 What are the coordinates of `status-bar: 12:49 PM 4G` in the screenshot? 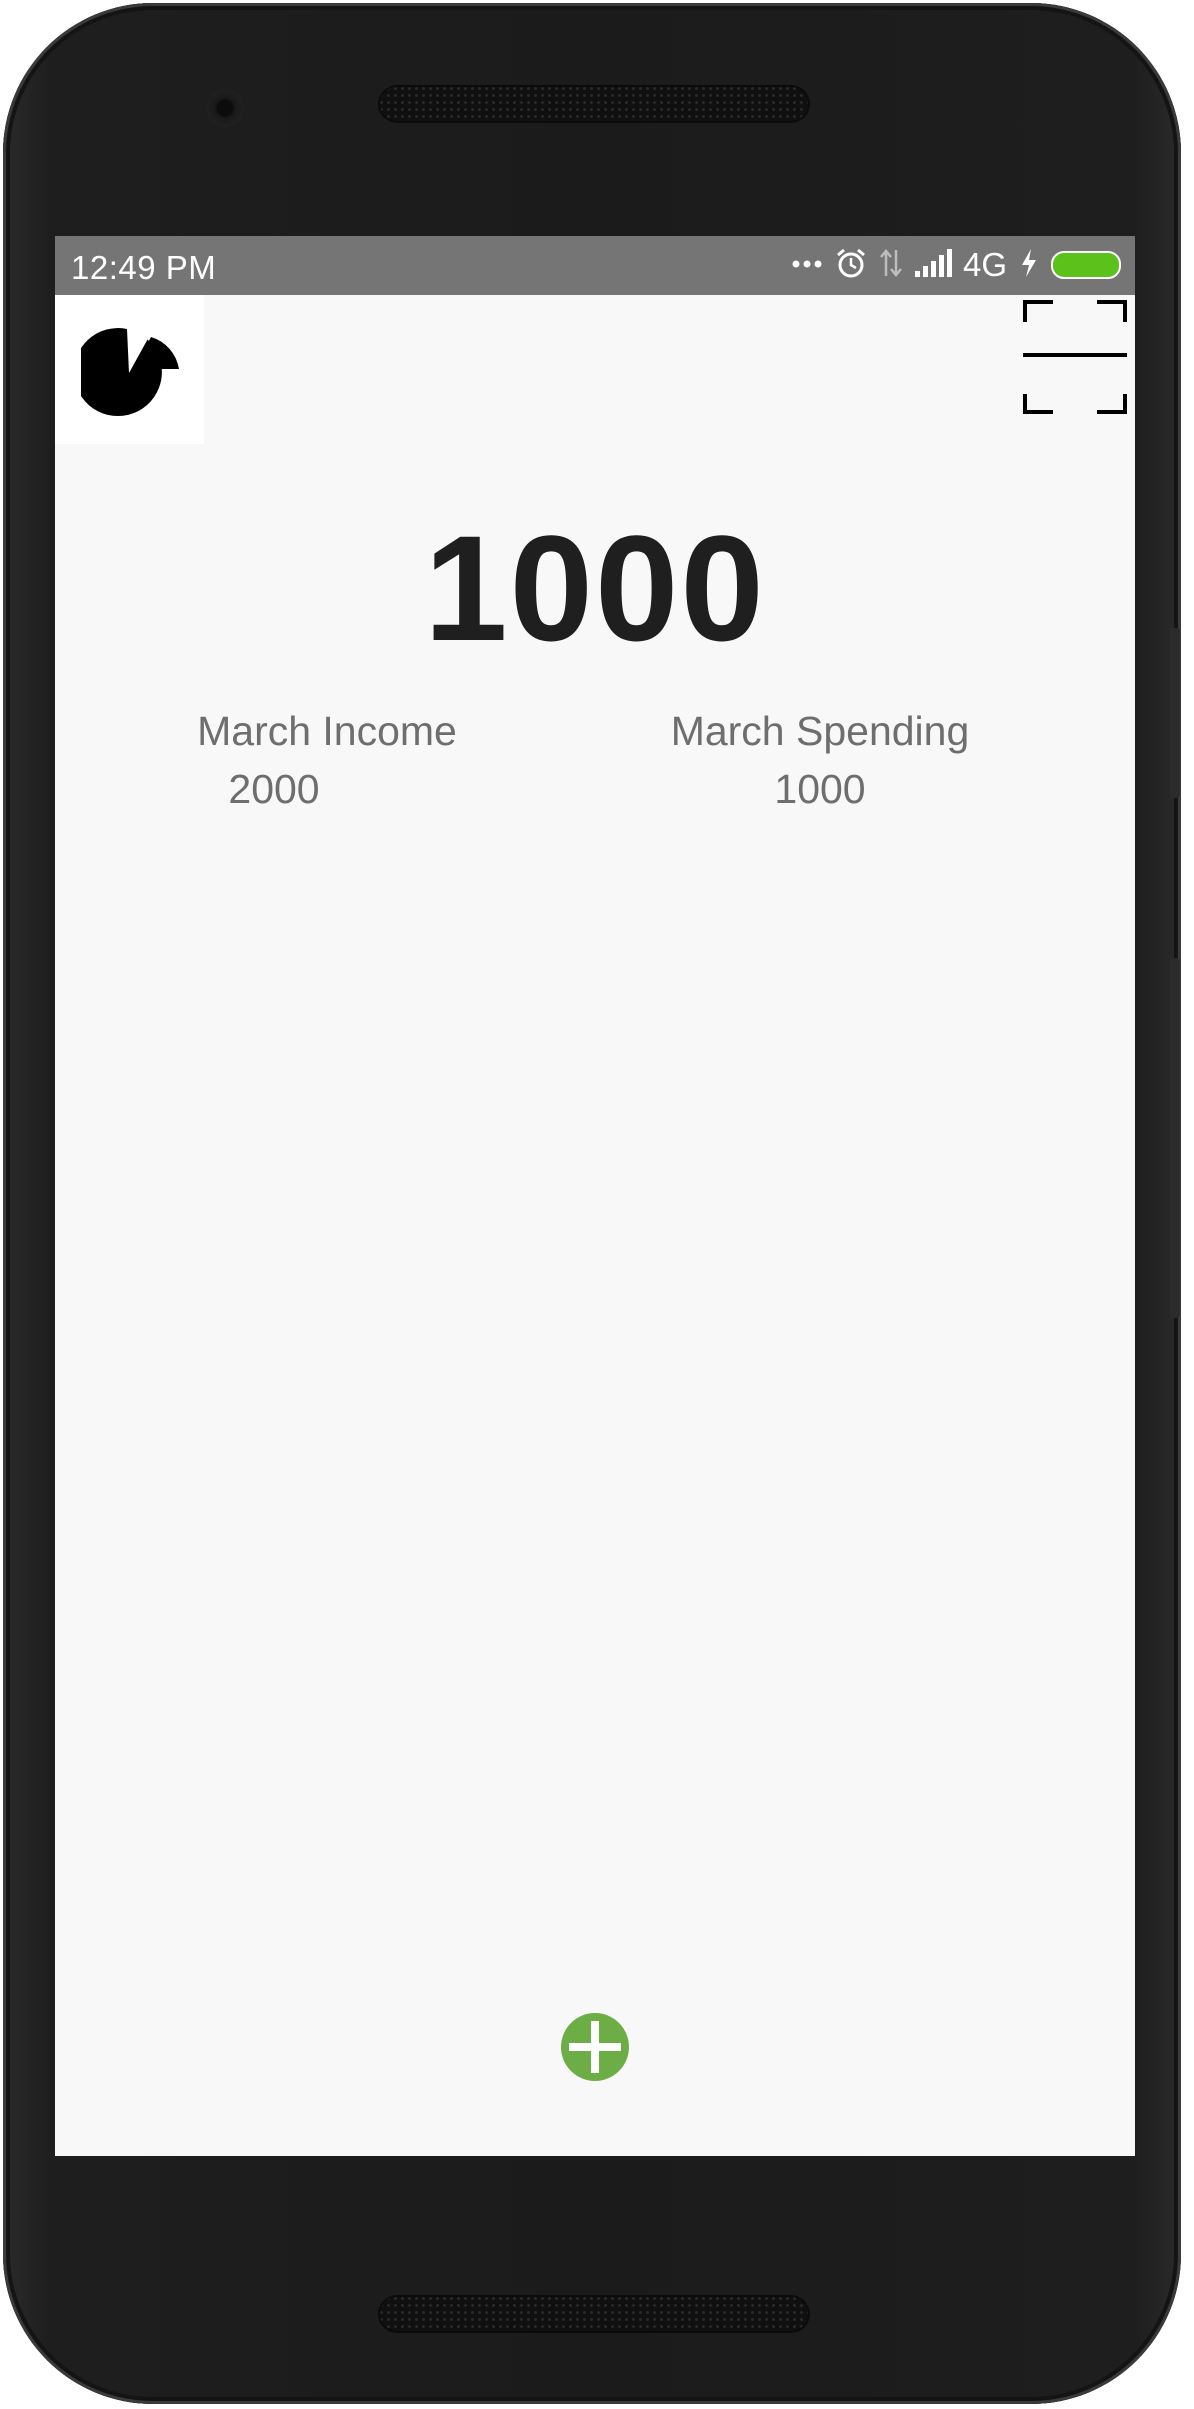 It's located at (595, 265).